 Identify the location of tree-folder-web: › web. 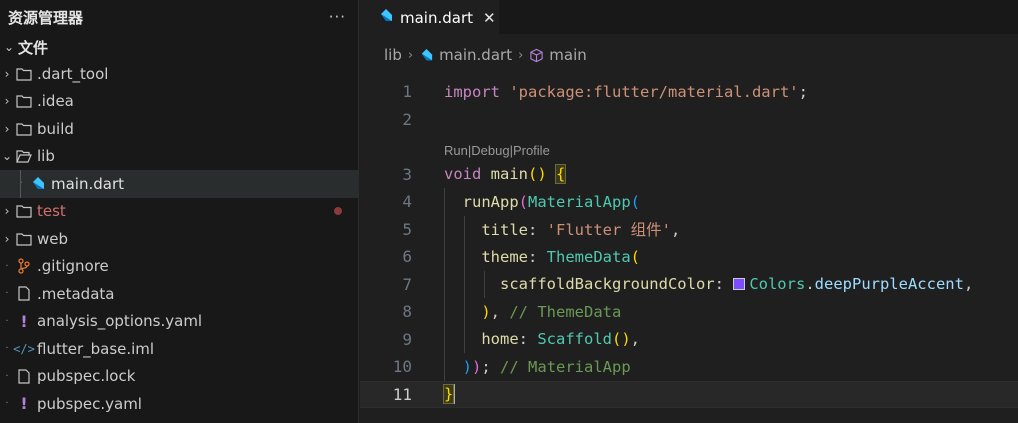
(179, 239).